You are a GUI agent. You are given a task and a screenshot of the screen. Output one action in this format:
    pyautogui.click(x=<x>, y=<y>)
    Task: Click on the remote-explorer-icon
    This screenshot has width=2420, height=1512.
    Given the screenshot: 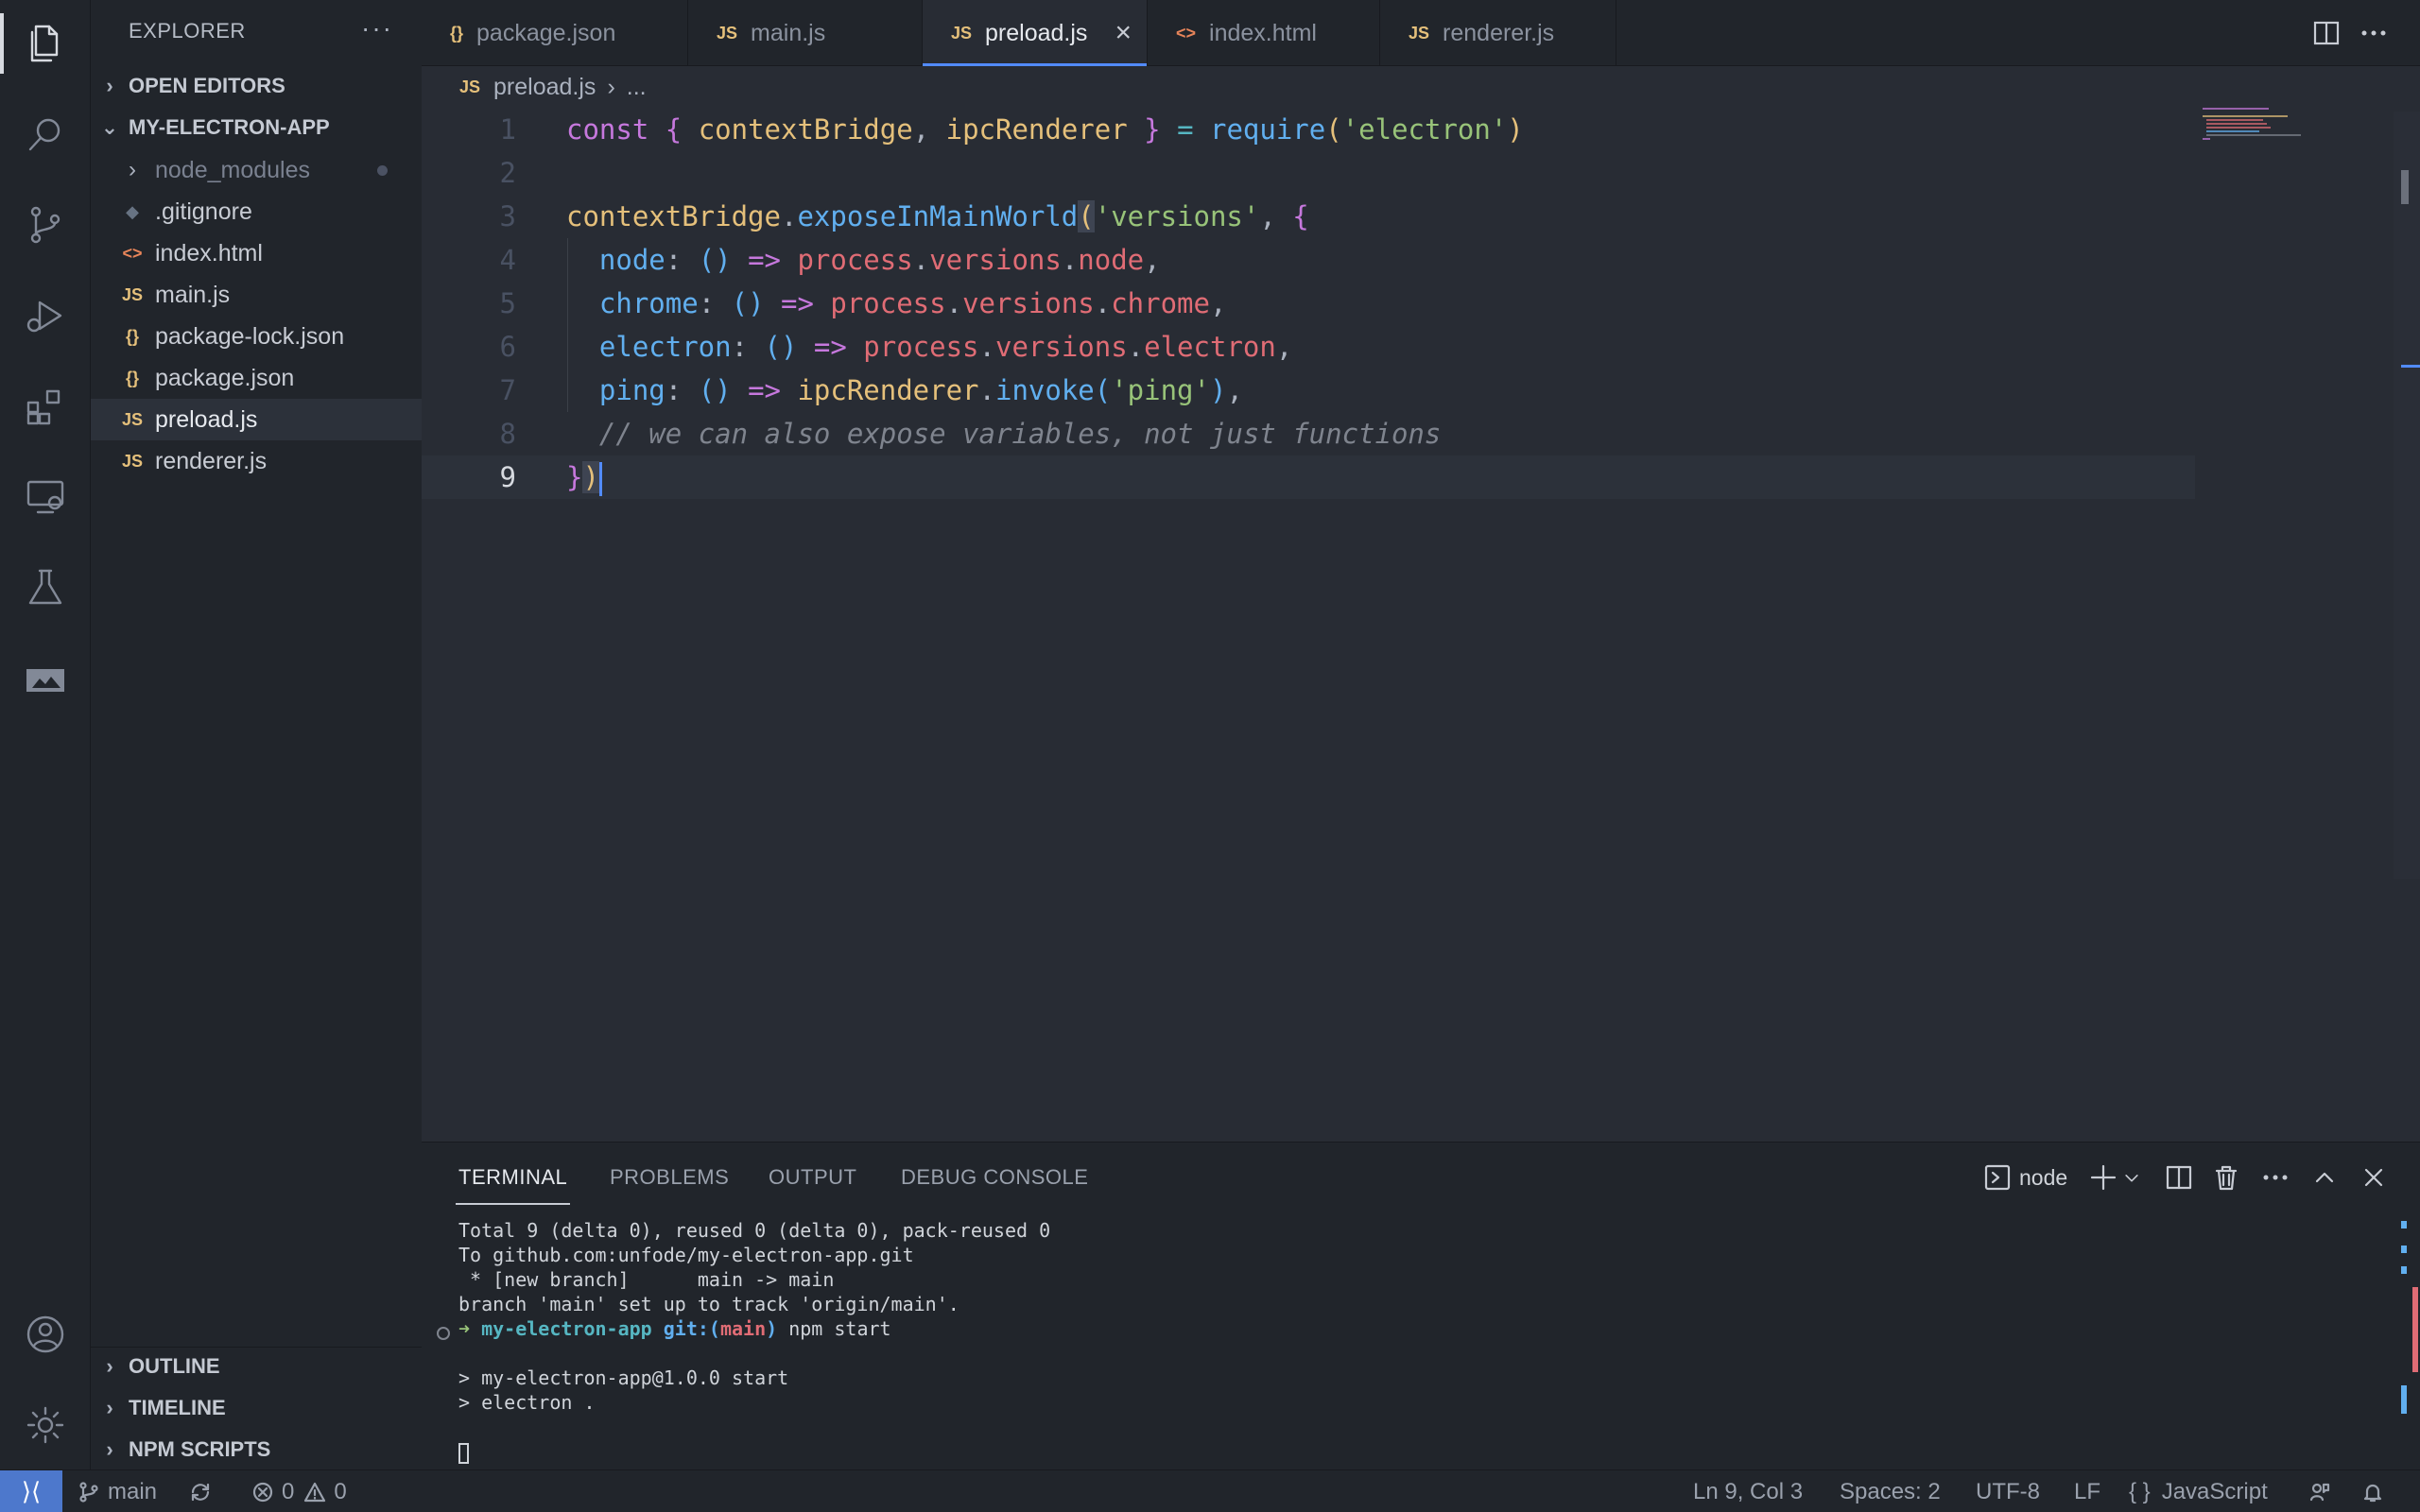 What is the action you would take?
    pyautogui.click(x=45, y=497)
    